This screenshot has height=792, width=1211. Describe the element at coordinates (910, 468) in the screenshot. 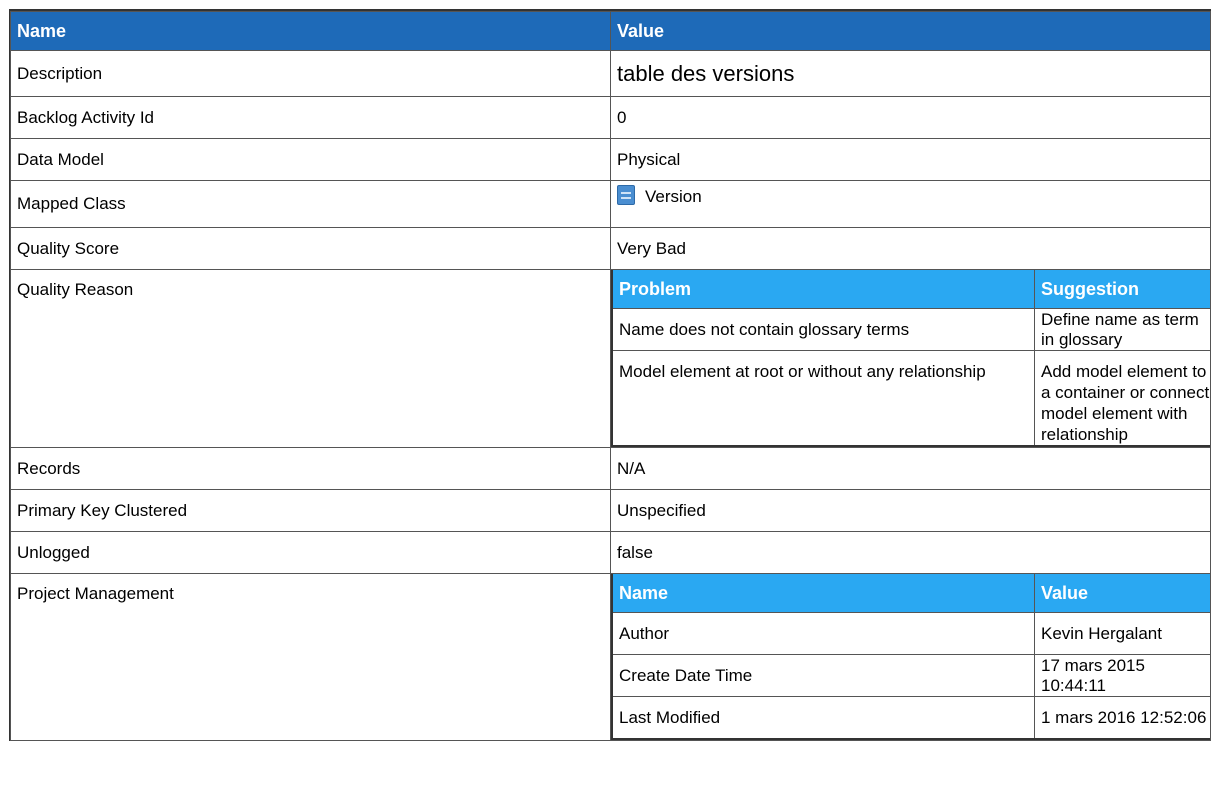

I see `records-value: N/A` at that location.